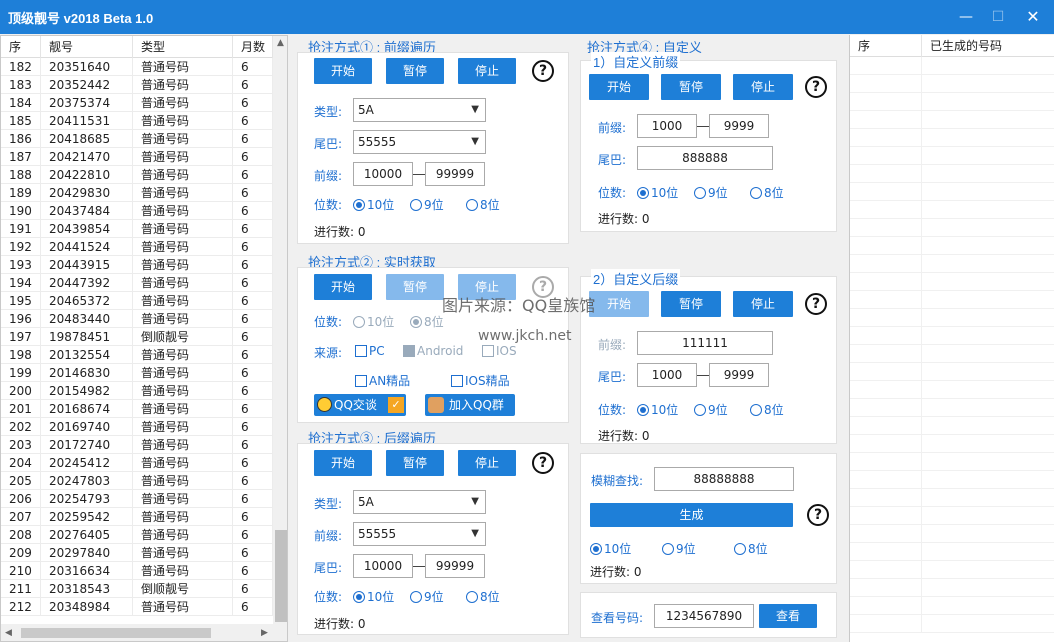  I want to click on table-row: 183 20352442 普通号码 6, so click(137, 85).